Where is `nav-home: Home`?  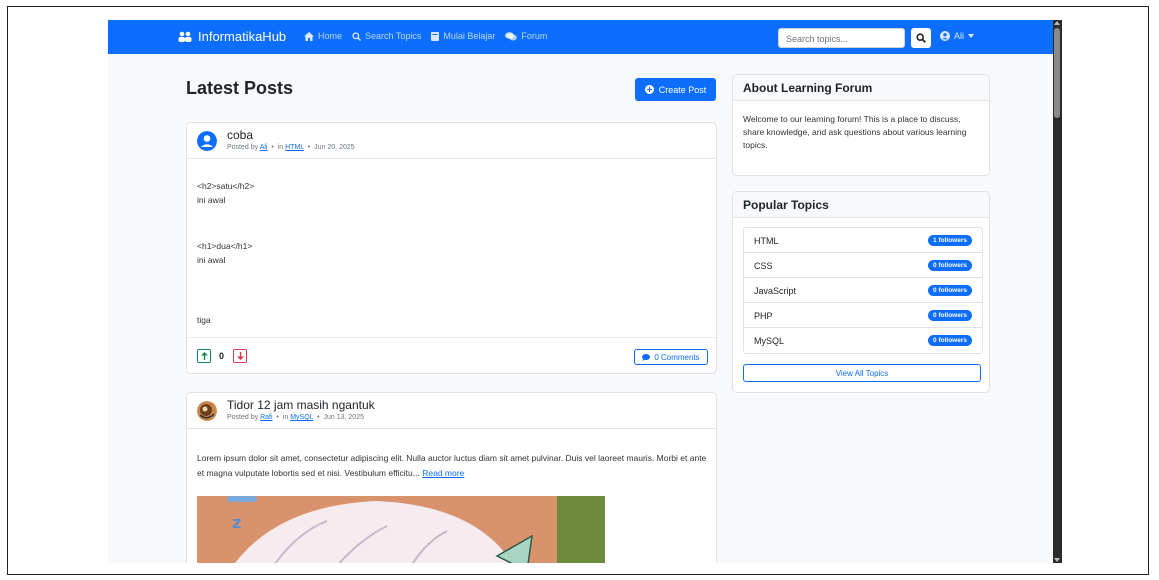 nav-home: Home is located at coordinates (323, 36).